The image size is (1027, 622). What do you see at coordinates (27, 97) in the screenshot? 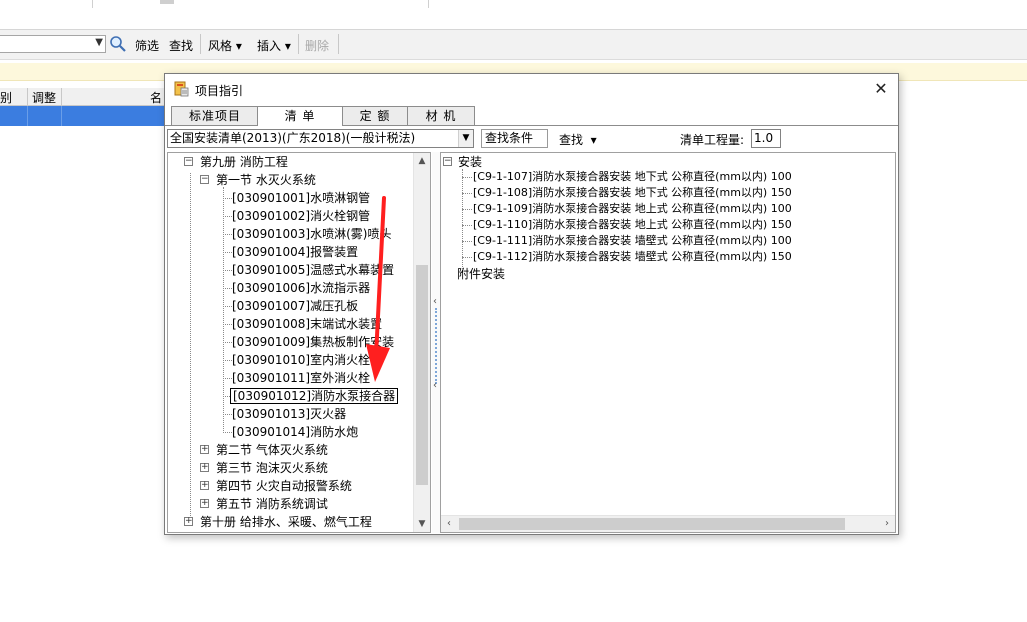
I see `grid-header-divider` at bounding box center [27, 97].